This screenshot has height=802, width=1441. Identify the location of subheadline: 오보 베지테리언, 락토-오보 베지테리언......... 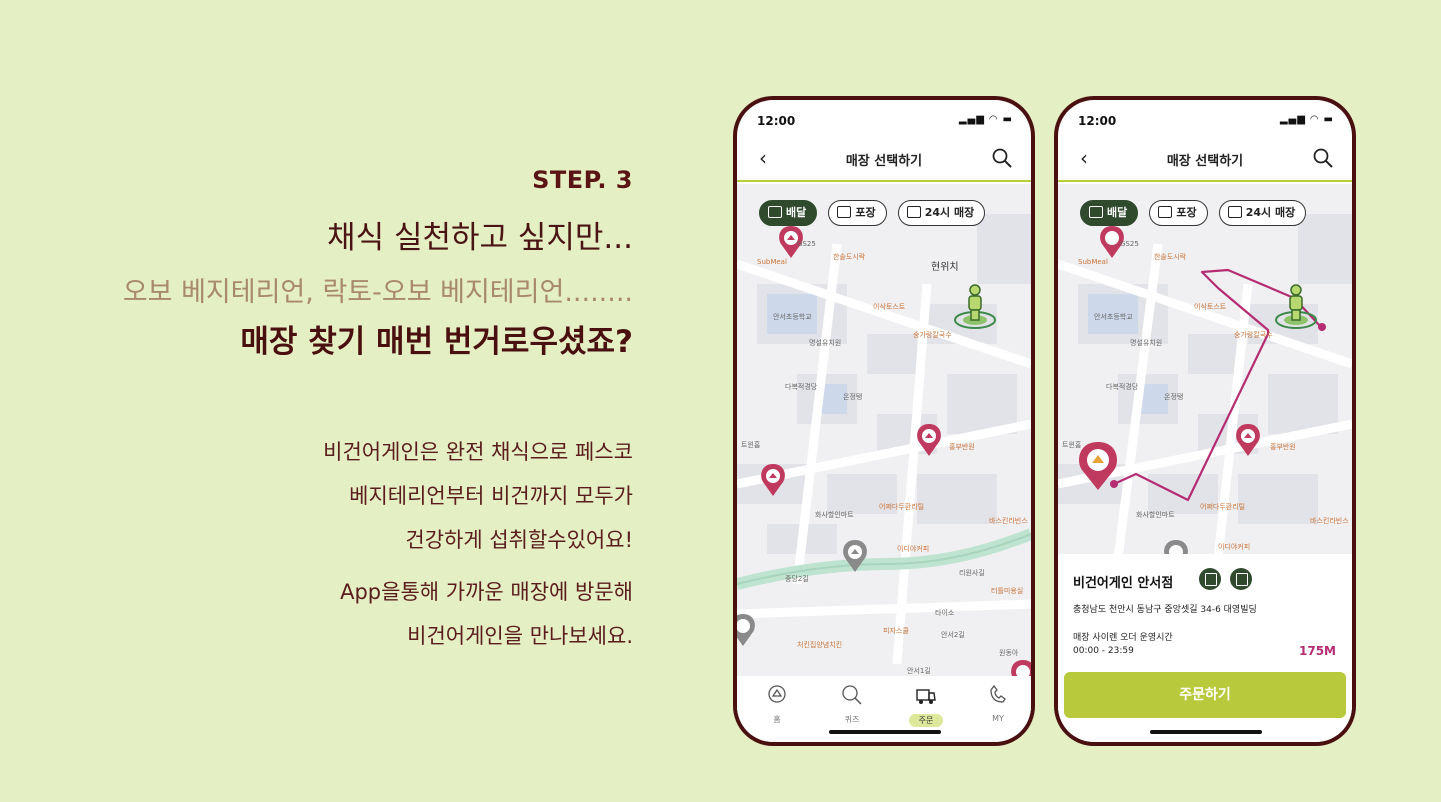
(377, 292).